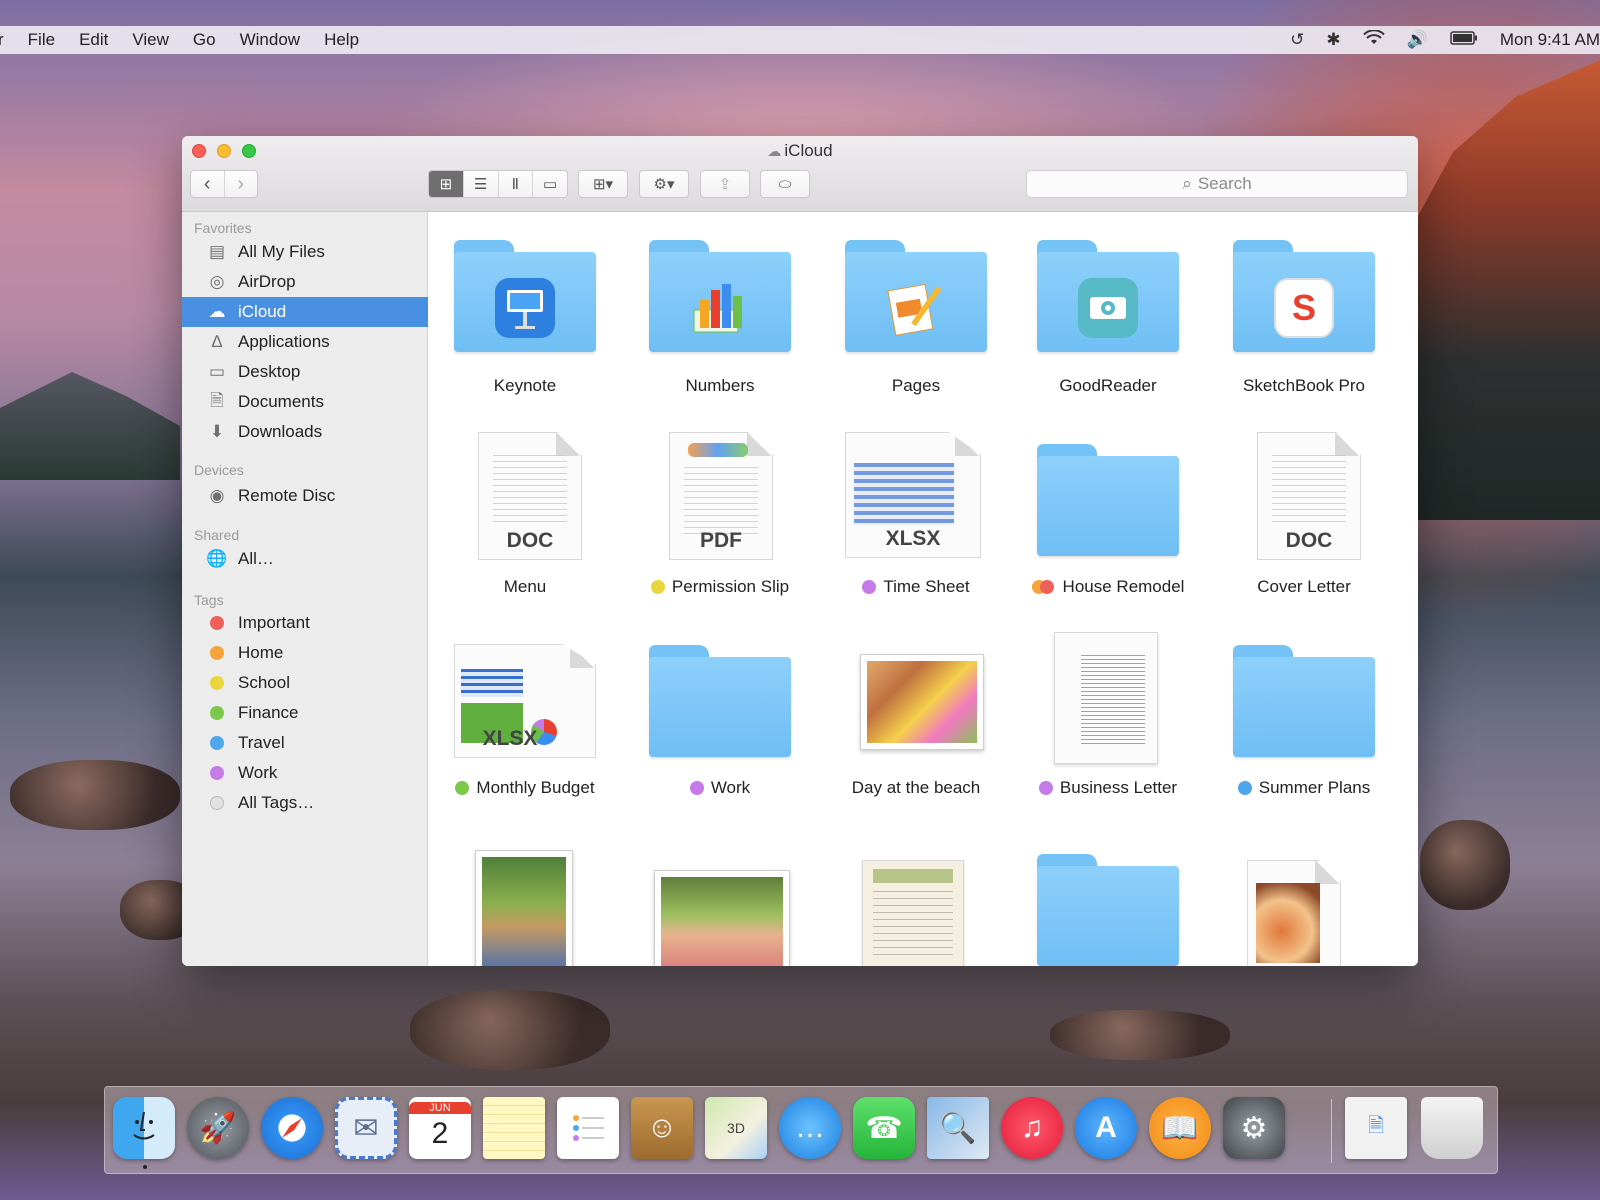 The width and height of the screenshot is (1600, 1200). Describe the element at coordinates (1417, 40) in the screenshot. I see `volume-icon: 🔊` at that location.